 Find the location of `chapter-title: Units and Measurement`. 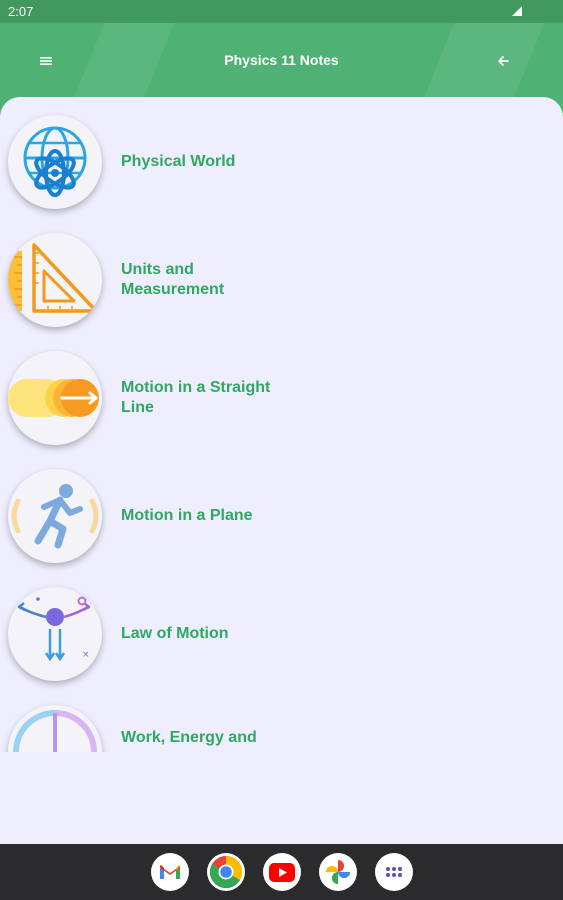

chapter-title: Units and Measurement is located at coordinates (173, 279).